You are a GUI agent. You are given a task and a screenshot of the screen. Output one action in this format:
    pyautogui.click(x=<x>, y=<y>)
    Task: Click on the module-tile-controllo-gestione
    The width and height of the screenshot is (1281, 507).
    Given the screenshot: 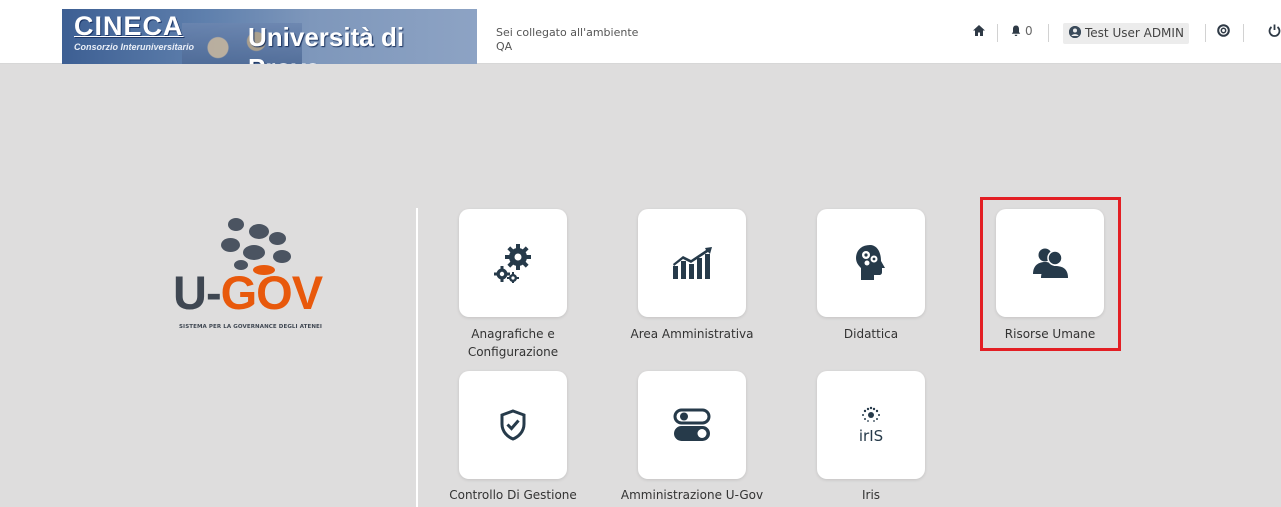 What is the action you would take?
    pyautogui.click(x=513, y=425)
    